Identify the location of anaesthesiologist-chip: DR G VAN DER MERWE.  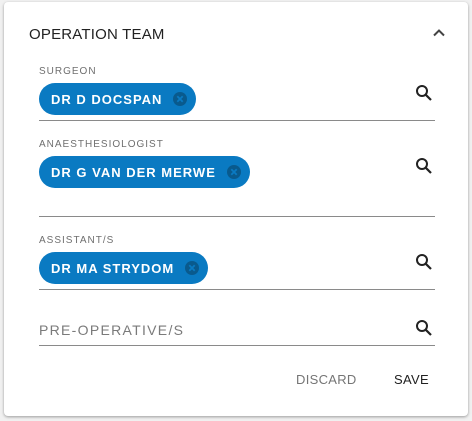
(144, 172).